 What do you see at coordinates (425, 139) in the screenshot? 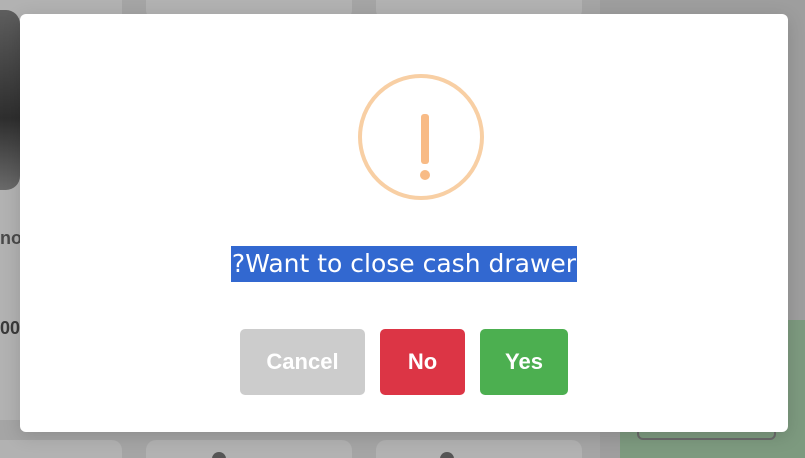
I see `exclamation-bar` at bounding box center [425, 139].